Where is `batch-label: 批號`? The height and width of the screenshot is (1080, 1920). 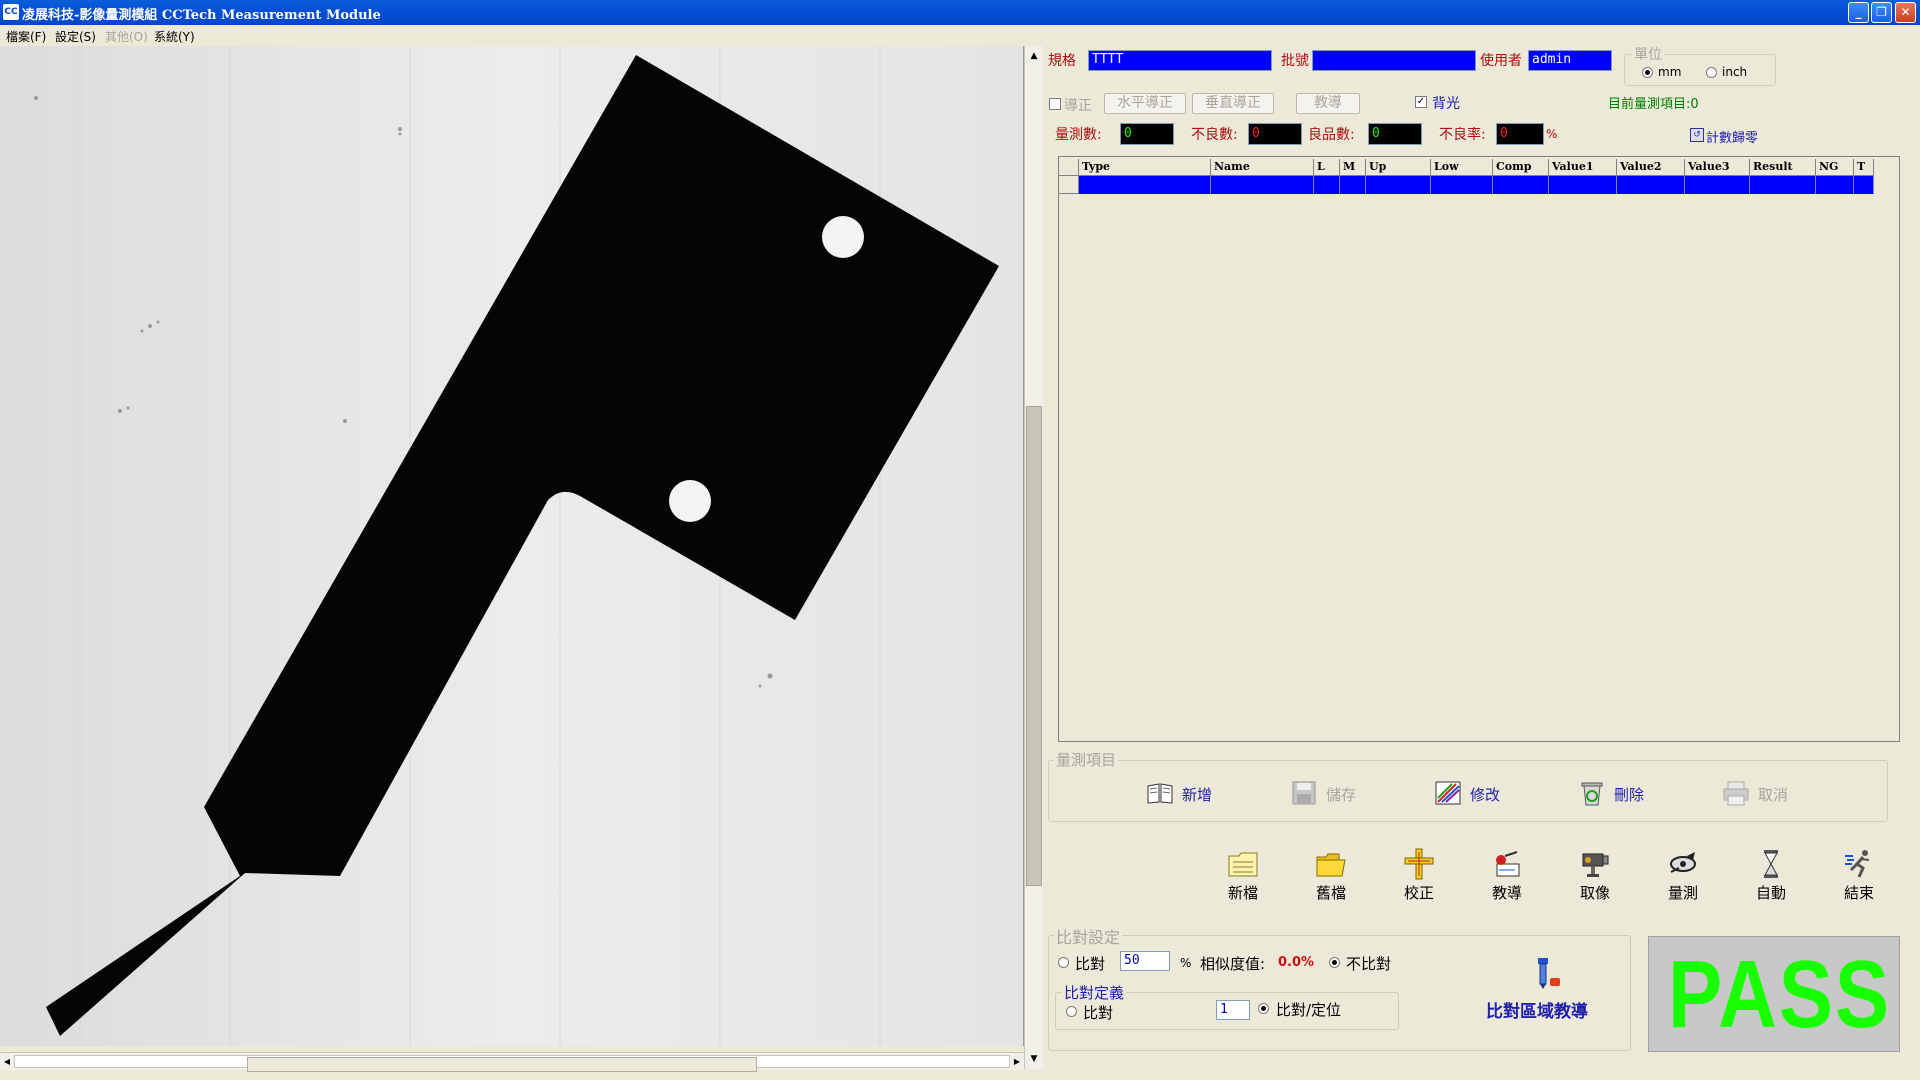 batch-label: 批號 is located at coordinates (1295, 61).